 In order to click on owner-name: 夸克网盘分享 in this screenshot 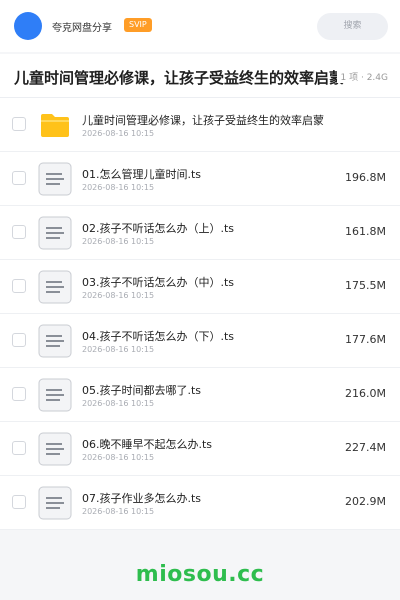, I will do `click(82, 28)`.